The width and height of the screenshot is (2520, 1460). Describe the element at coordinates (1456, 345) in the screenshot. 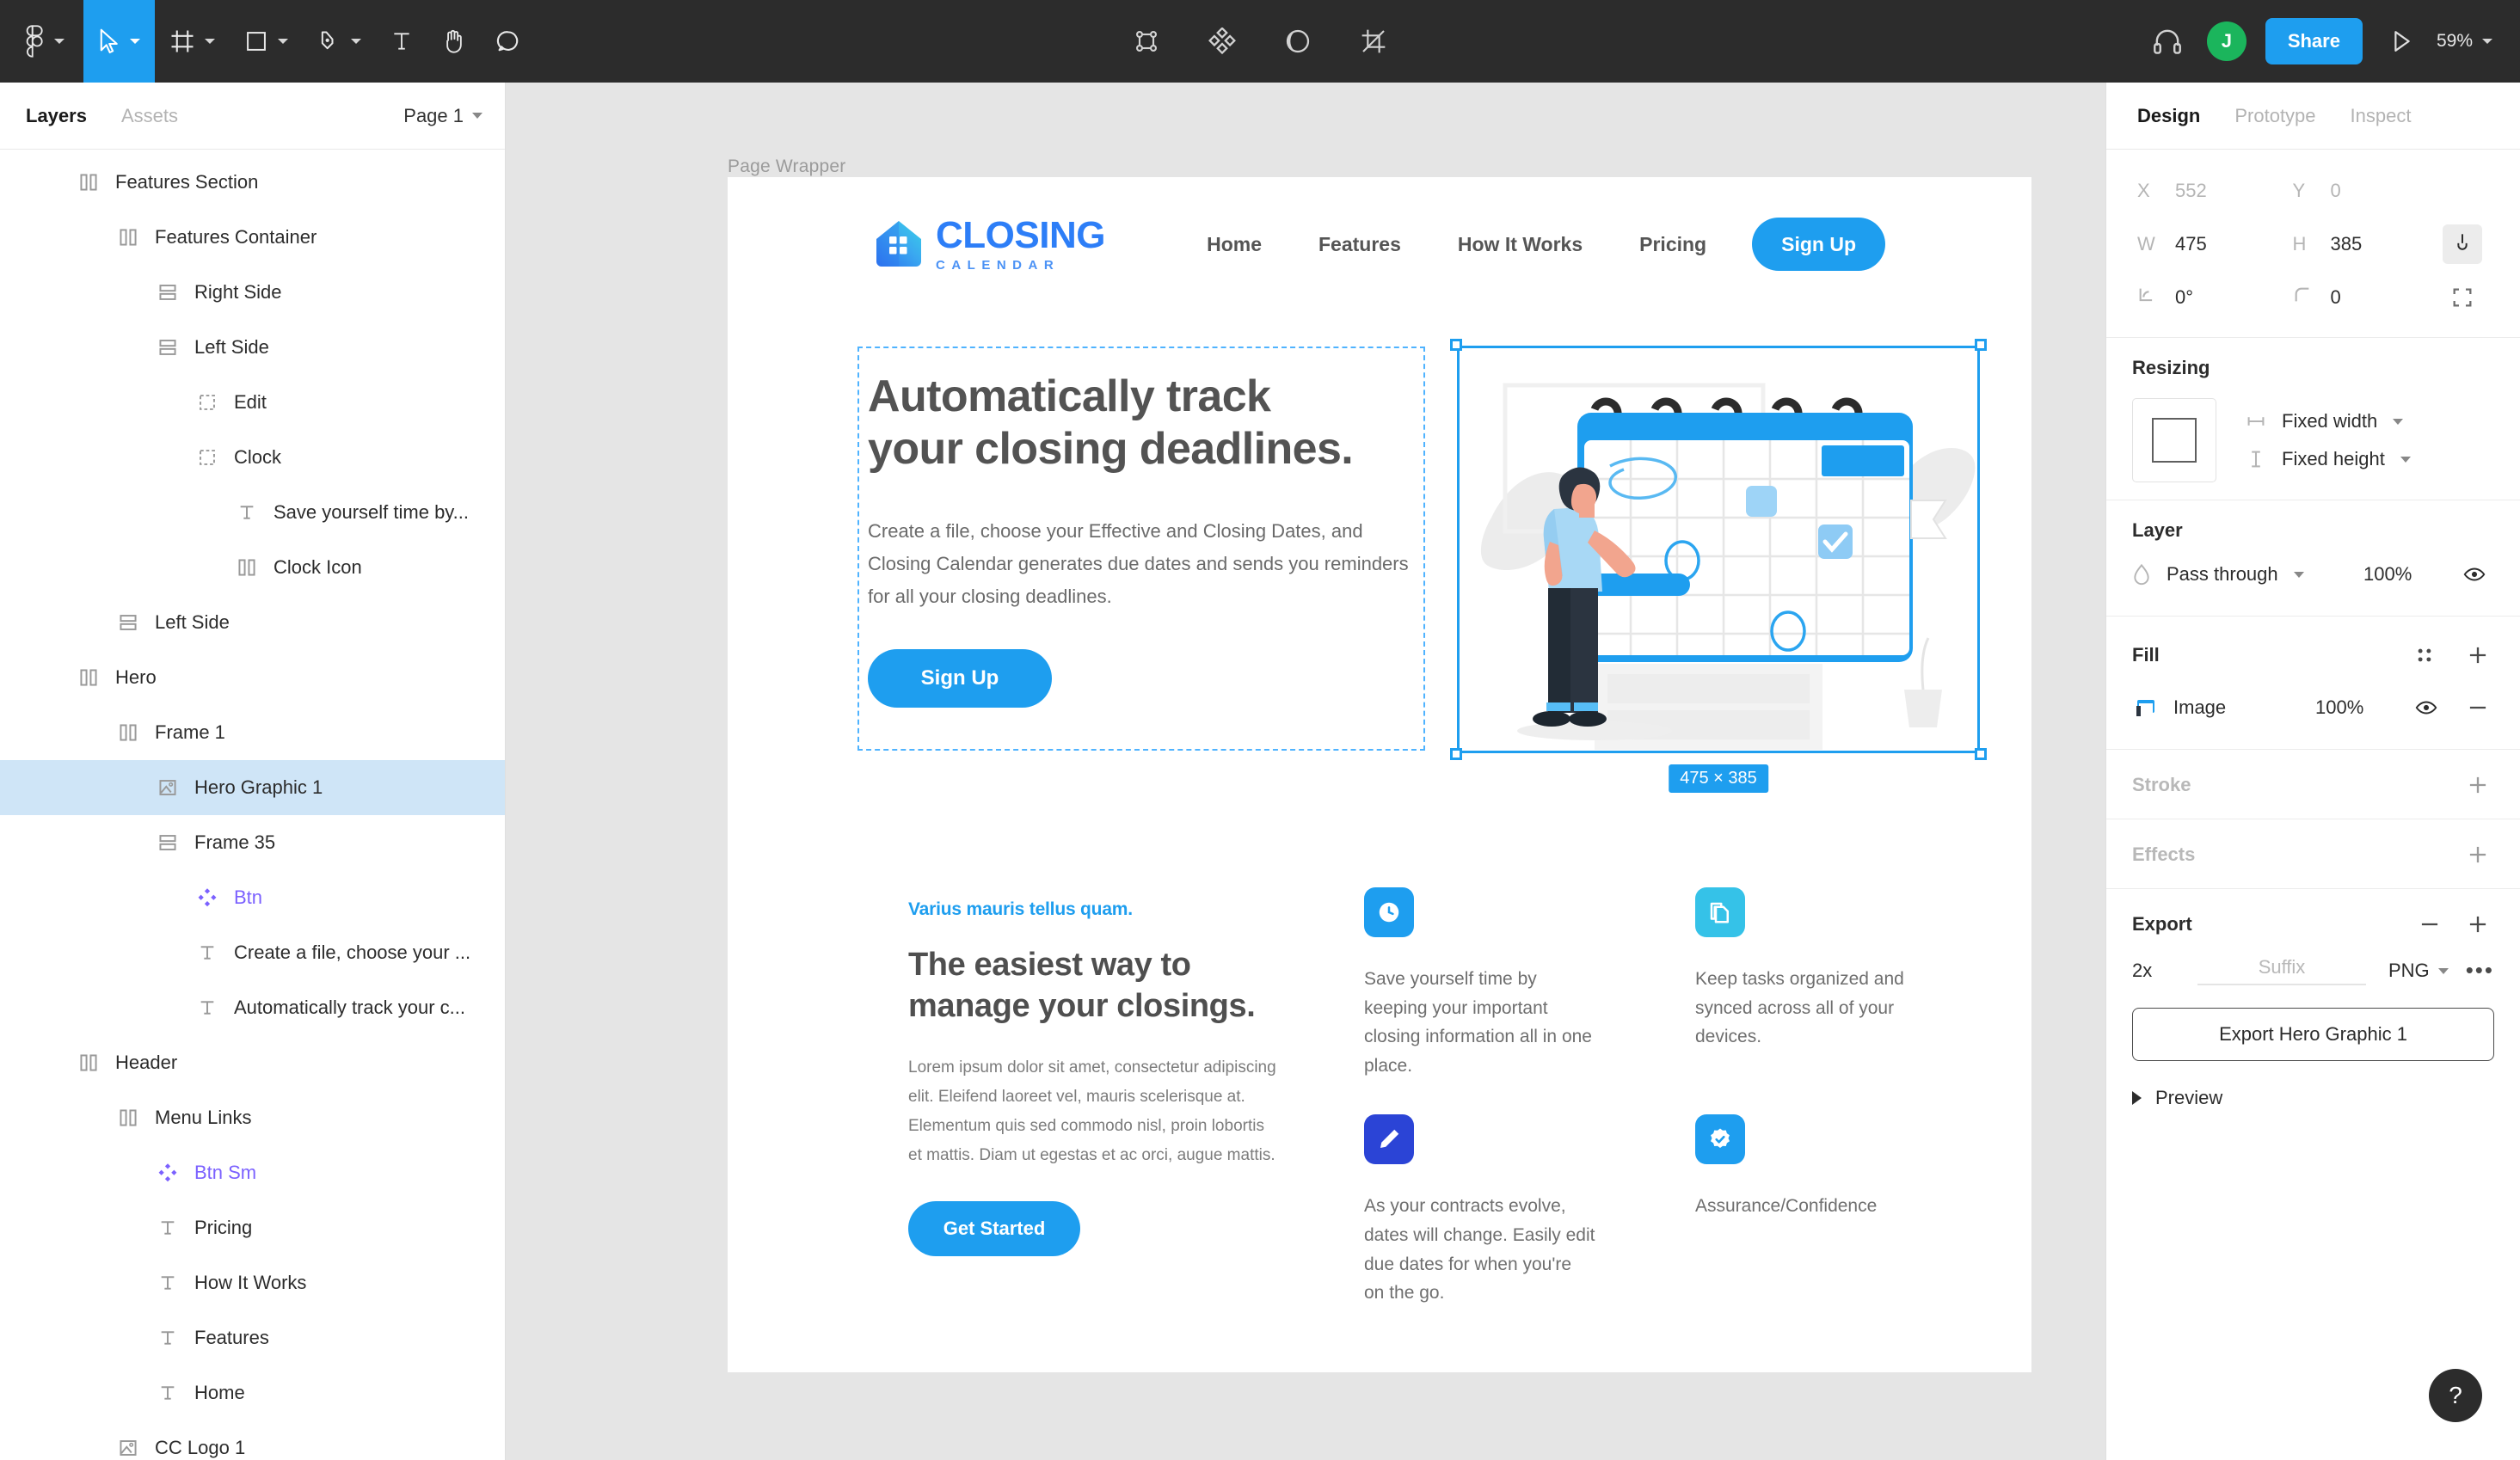

I see `resize-handle-top-left` at that location.